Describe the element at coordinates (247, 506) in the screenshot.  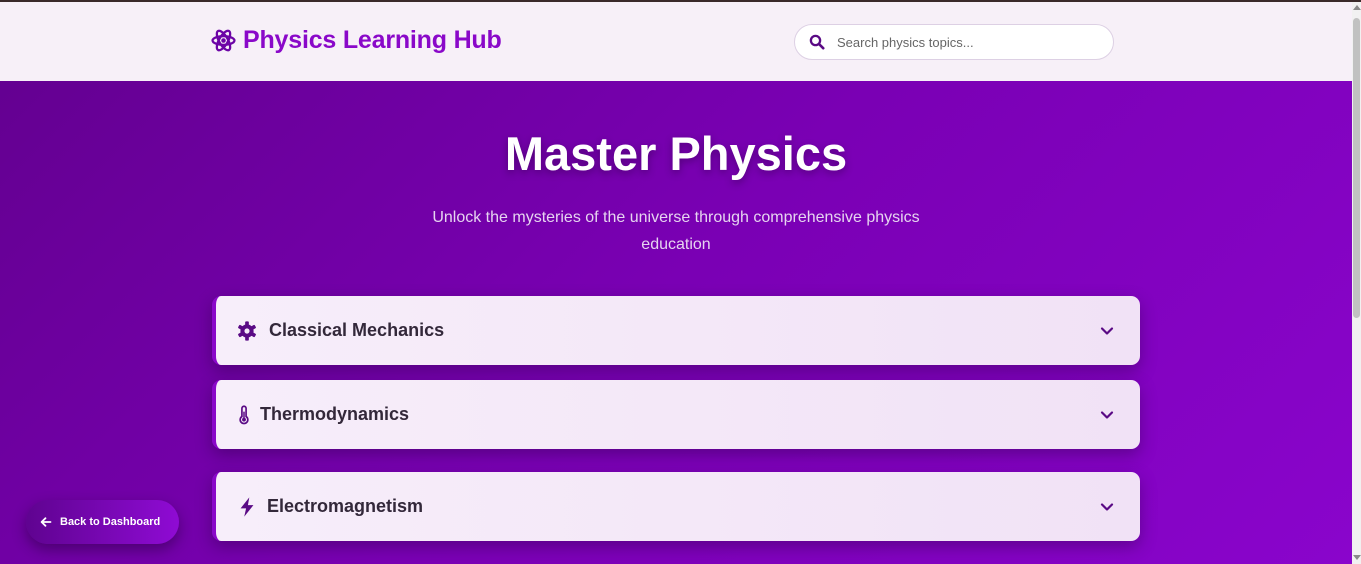
I see `lightning-icon` at that location.